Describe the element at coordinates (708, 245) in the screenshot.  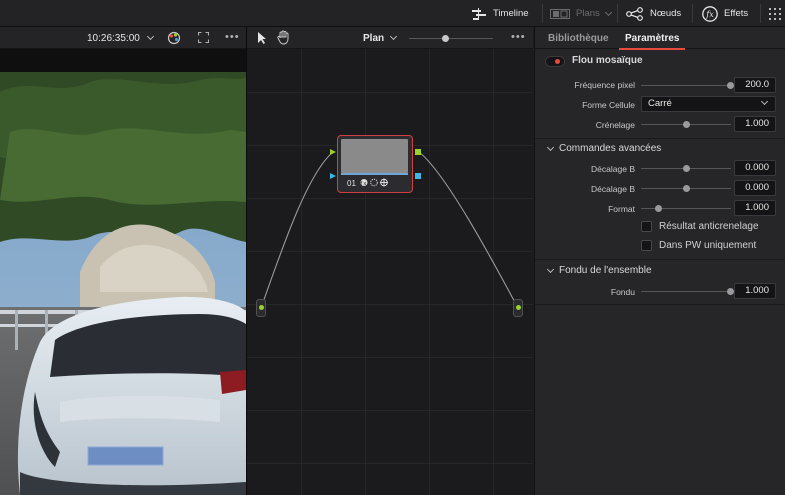
I see `pw-only-label: Dans PW uniquement` at that location.